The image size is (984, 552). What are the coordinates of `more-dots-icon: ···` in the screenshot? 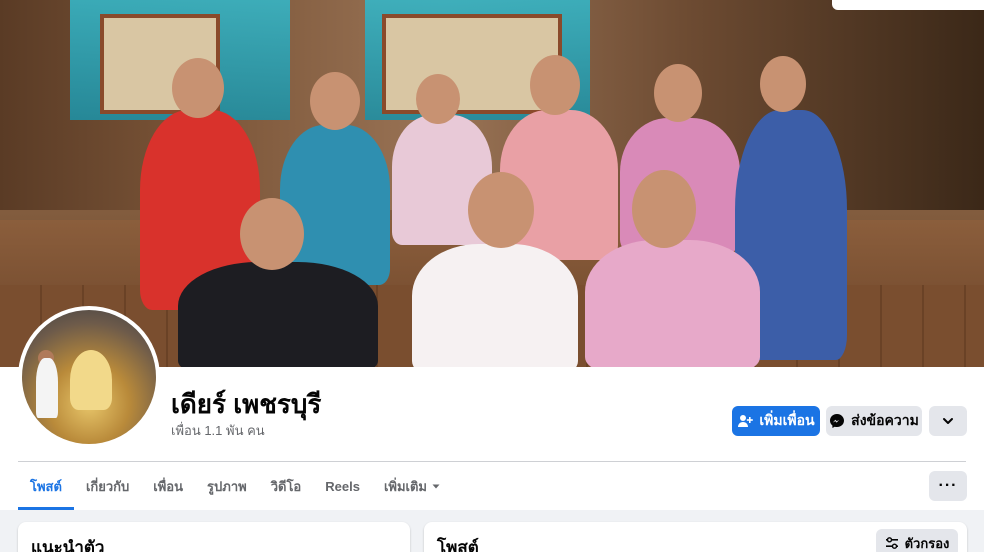 It's located at (948, 485).